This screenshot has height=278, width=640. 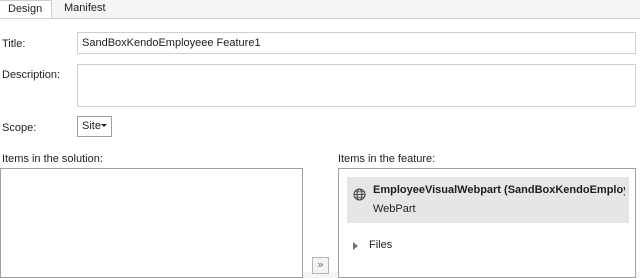 I want to click on tab-design: Design, so click(x=26, y=9).